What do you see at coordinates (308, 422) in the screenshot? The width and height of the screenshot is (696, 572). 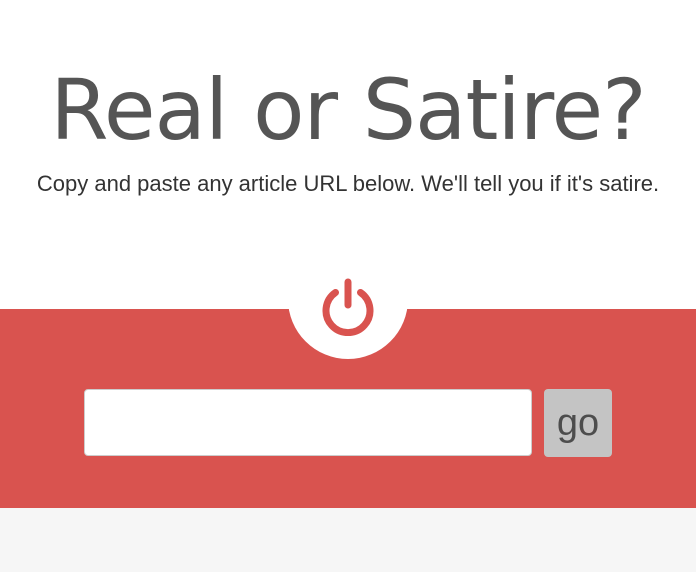 I see `article-url-input` at bounding box center [308, 422].